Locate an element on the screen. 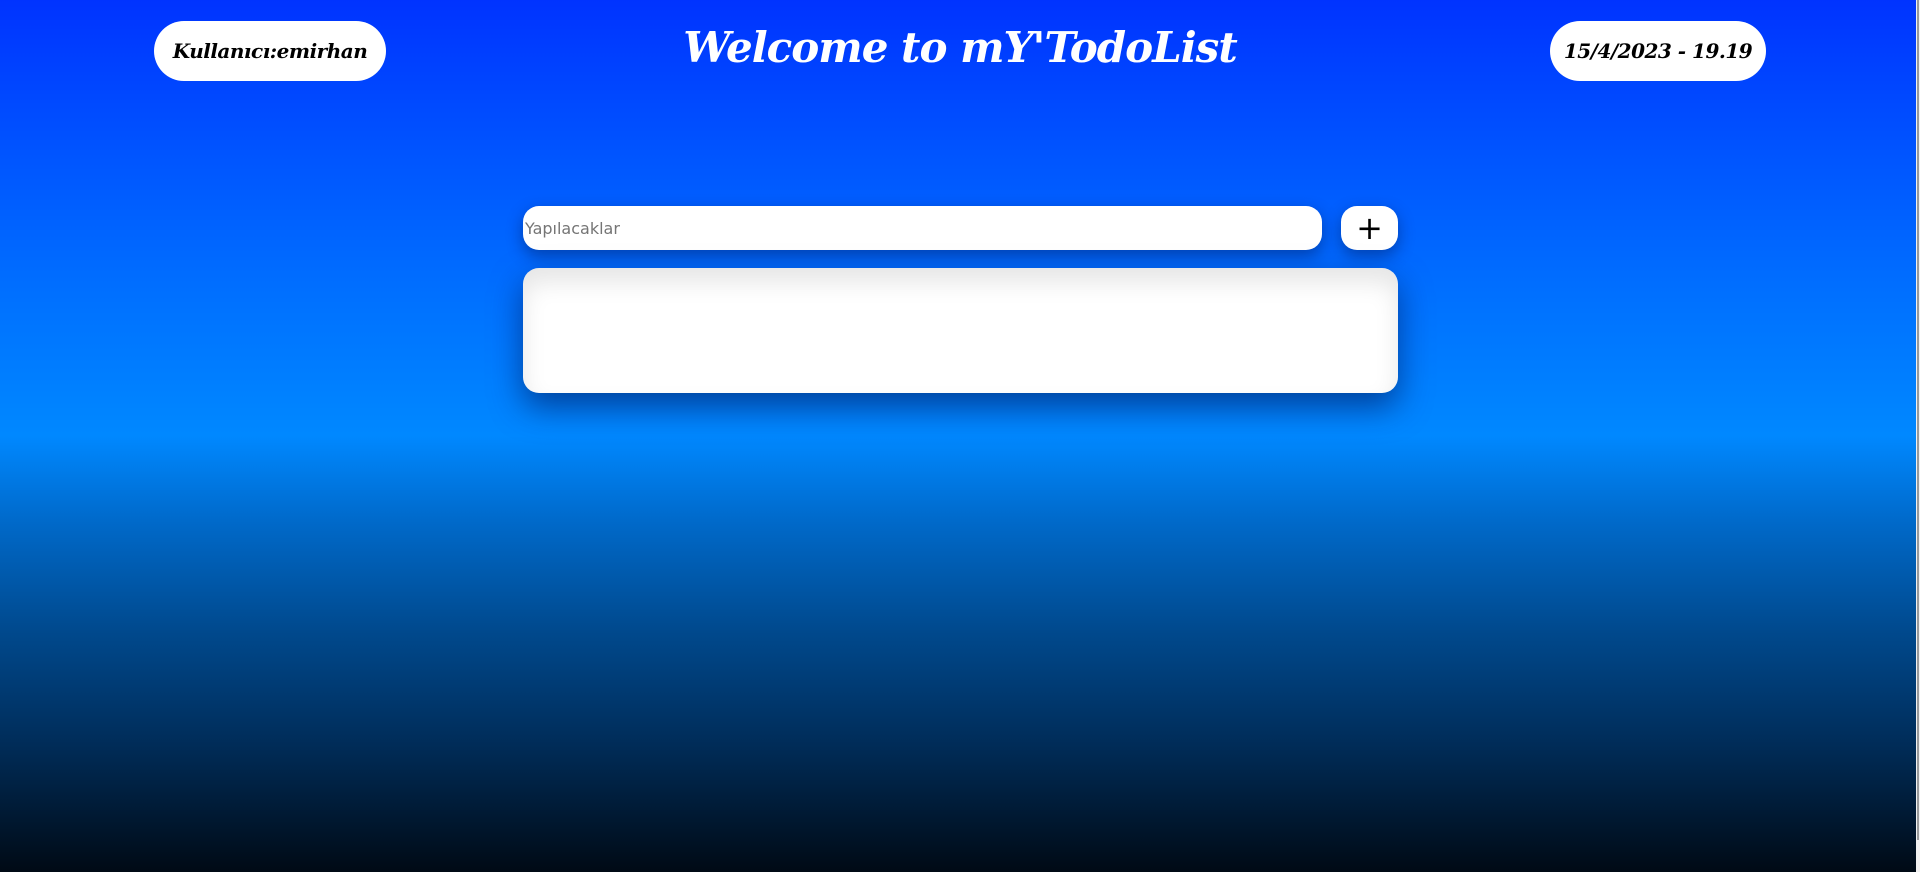  todo-input is located at coordinates (922, 228).